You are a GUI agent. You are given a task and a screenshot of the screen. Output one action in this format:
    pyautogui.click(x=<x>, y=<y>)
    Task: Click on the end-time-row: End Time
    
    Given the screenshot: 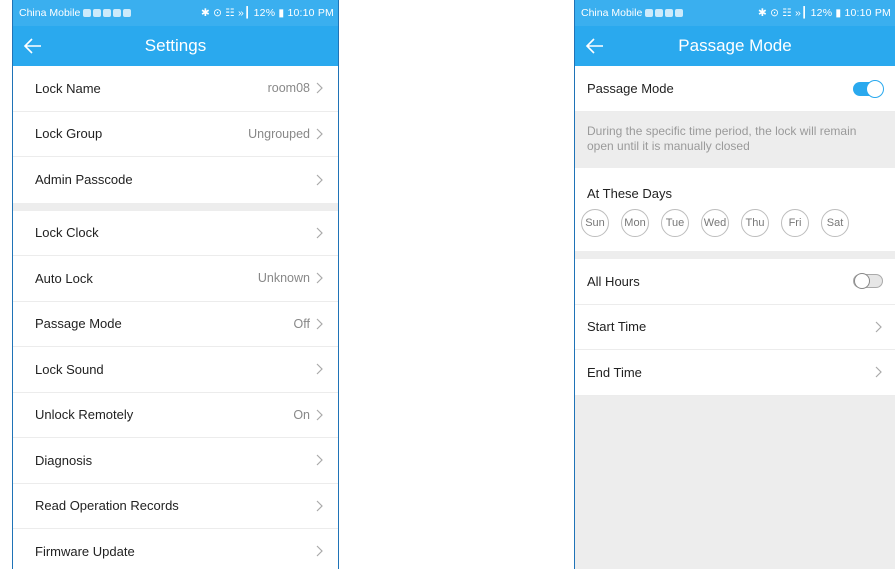 What is the action you would take?
    pyautogui.click(x=735, y=373)
    